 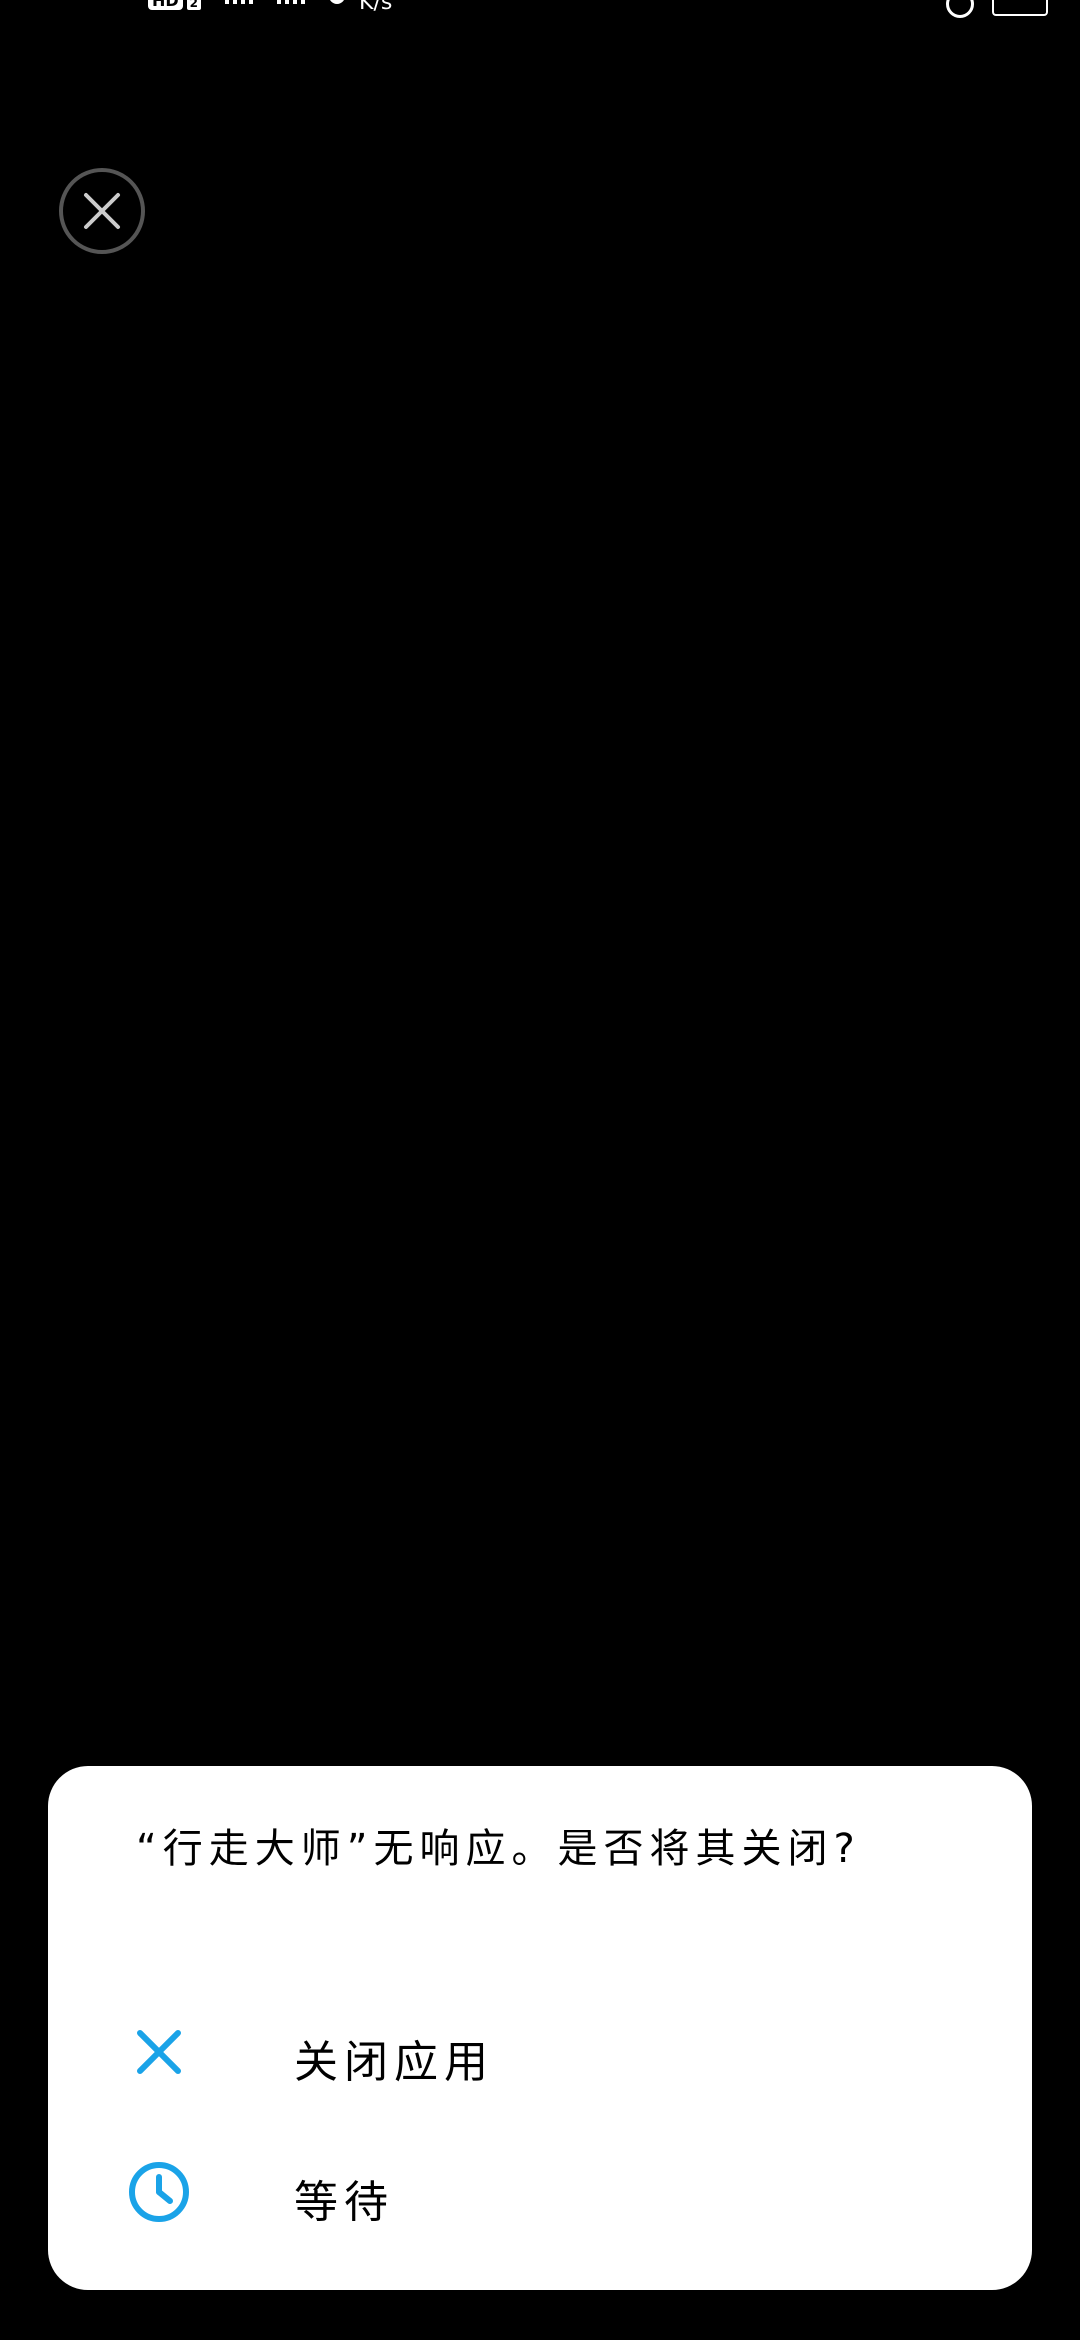 I want to click on hd-sub-label: 2, so click(x=194, y=5).